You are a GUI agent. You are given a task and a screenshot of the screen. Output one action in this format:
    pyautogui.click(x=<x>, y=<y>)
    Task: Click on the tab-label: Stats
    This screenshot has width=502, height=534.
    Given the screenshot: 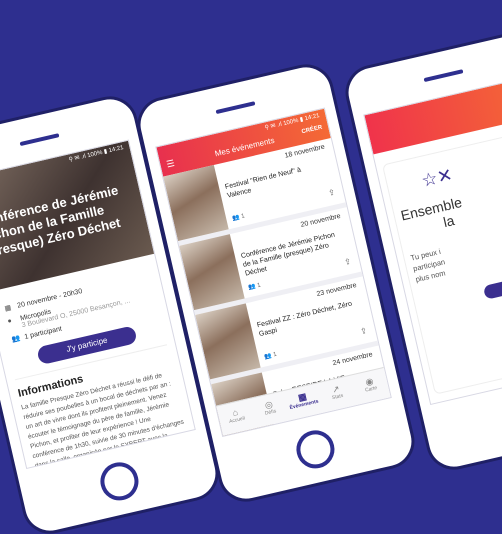 What is the action you would take?
    pyautogui.click(x=337, y=397)
    